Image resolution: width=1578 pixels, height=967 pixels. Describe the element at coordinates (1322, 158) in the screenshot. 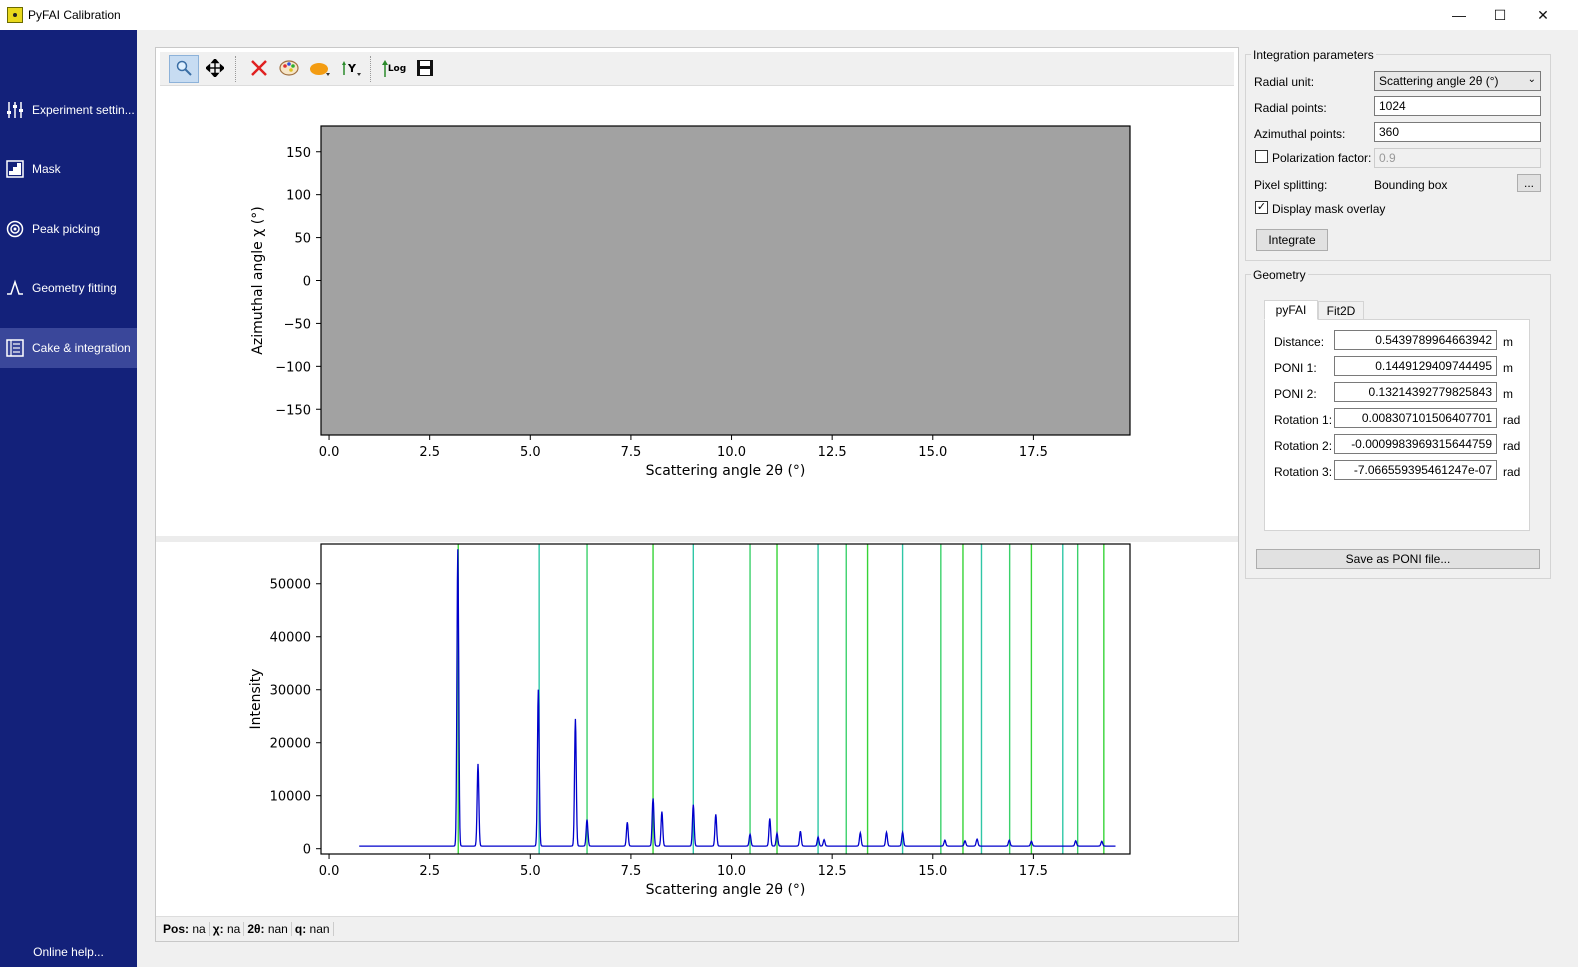

I see `polarization-label: Polarization factor:` at that location.